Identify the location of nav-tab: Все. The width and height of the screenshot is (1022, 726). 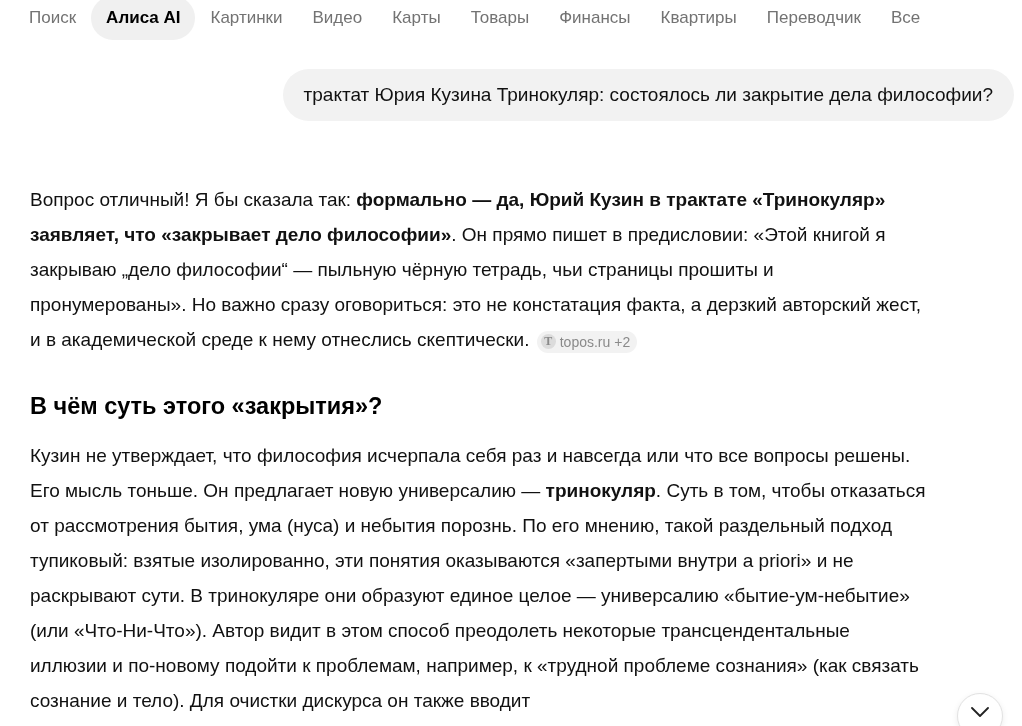
(905, 20).